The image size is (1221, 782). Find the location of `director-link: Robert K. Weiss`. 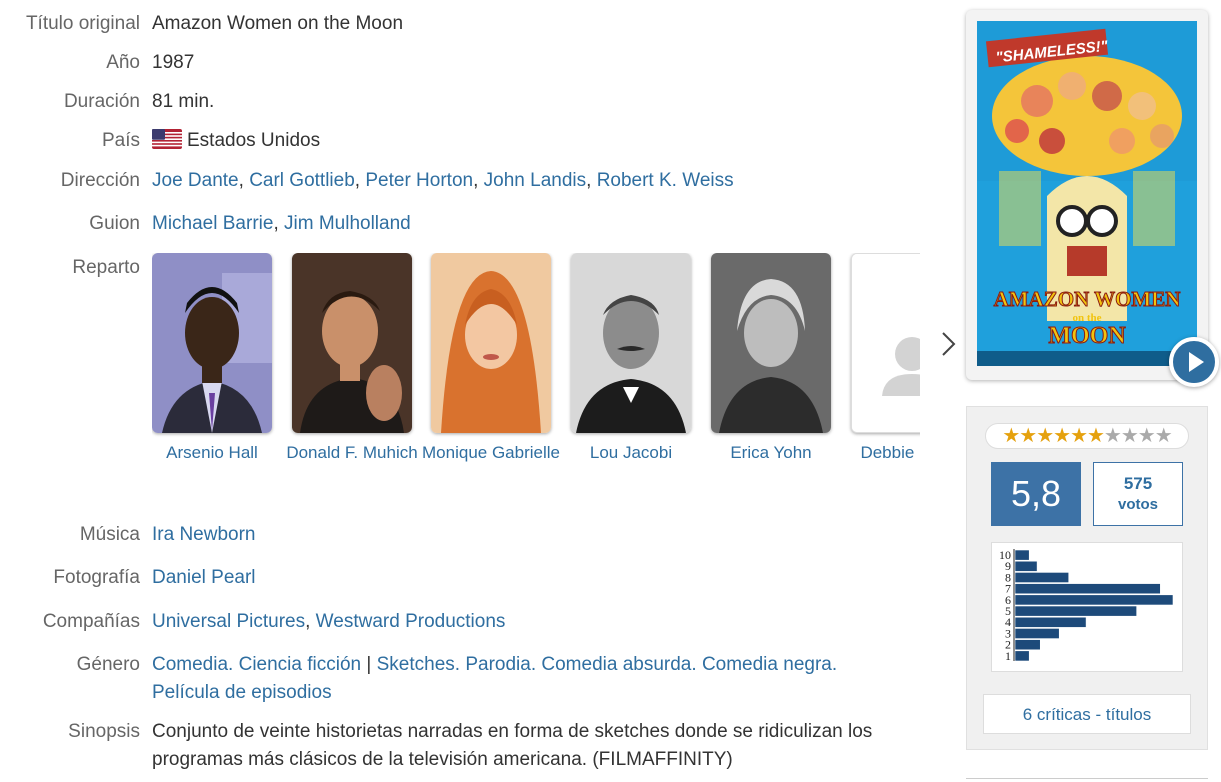

director-link: Robert K. Weiss is located at coordinates (665, 180).